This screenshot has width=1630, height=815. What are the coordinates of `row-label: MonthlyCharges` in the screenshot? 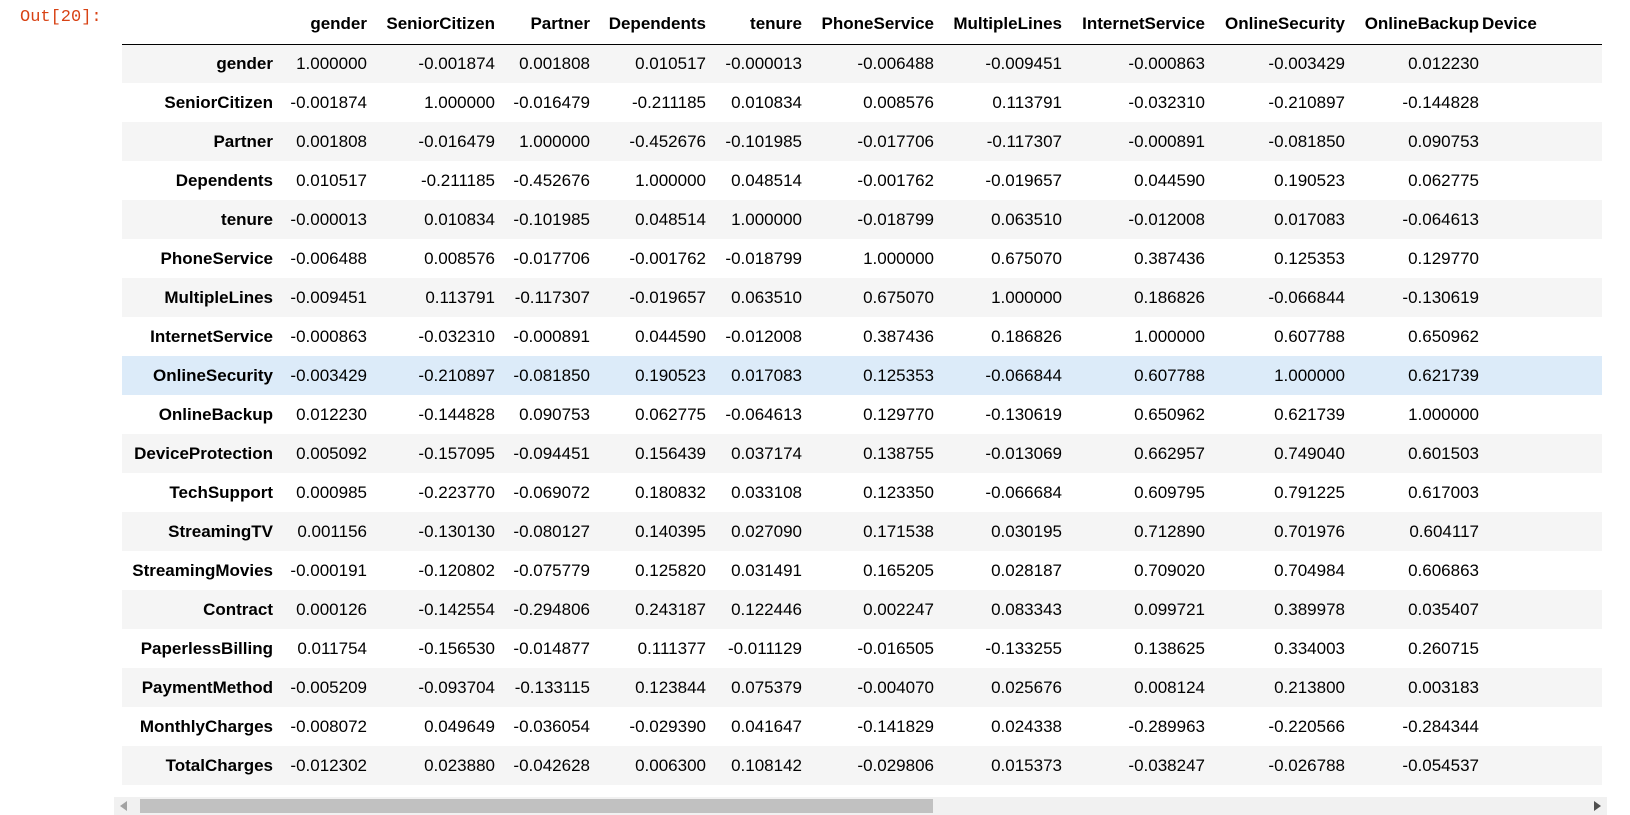 It's located at (206, 726).